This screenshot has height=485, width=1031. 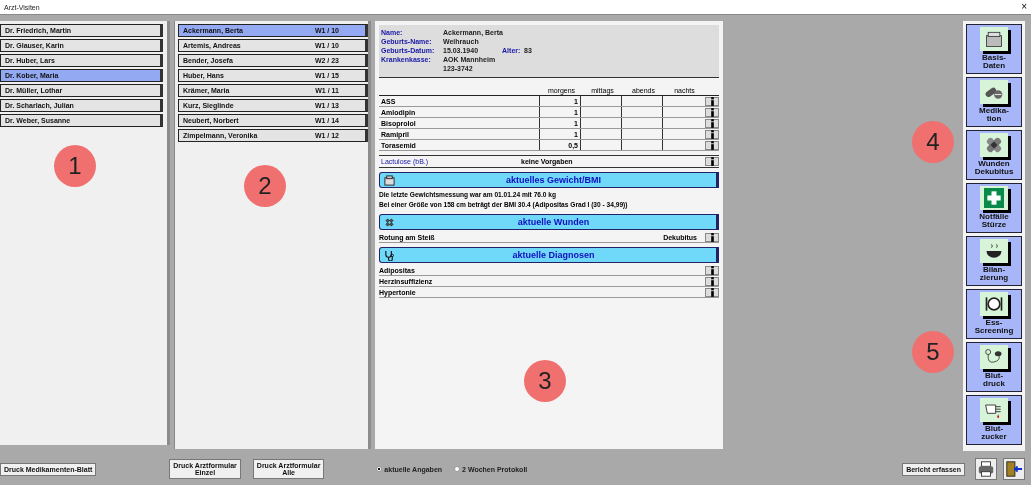 I want to click on annotation-marker: 5, so click(x=933, y=352).